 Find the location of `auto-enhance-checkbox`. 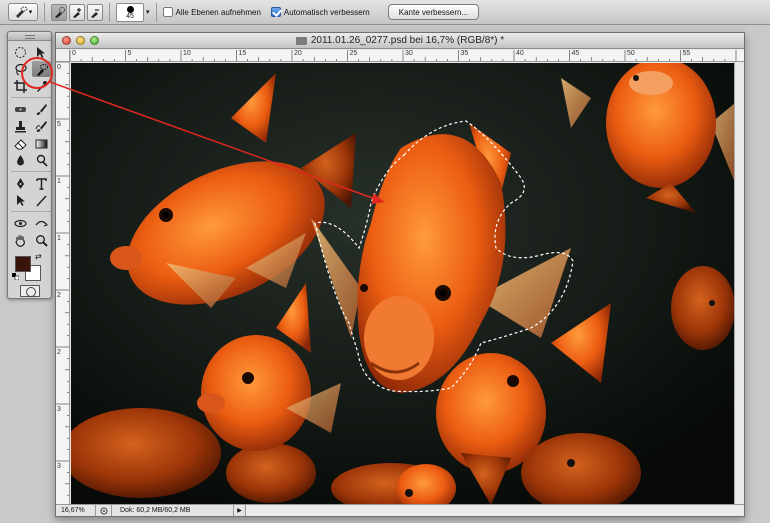

auto-enhance-checkbox is located at coordinates (275, 12).